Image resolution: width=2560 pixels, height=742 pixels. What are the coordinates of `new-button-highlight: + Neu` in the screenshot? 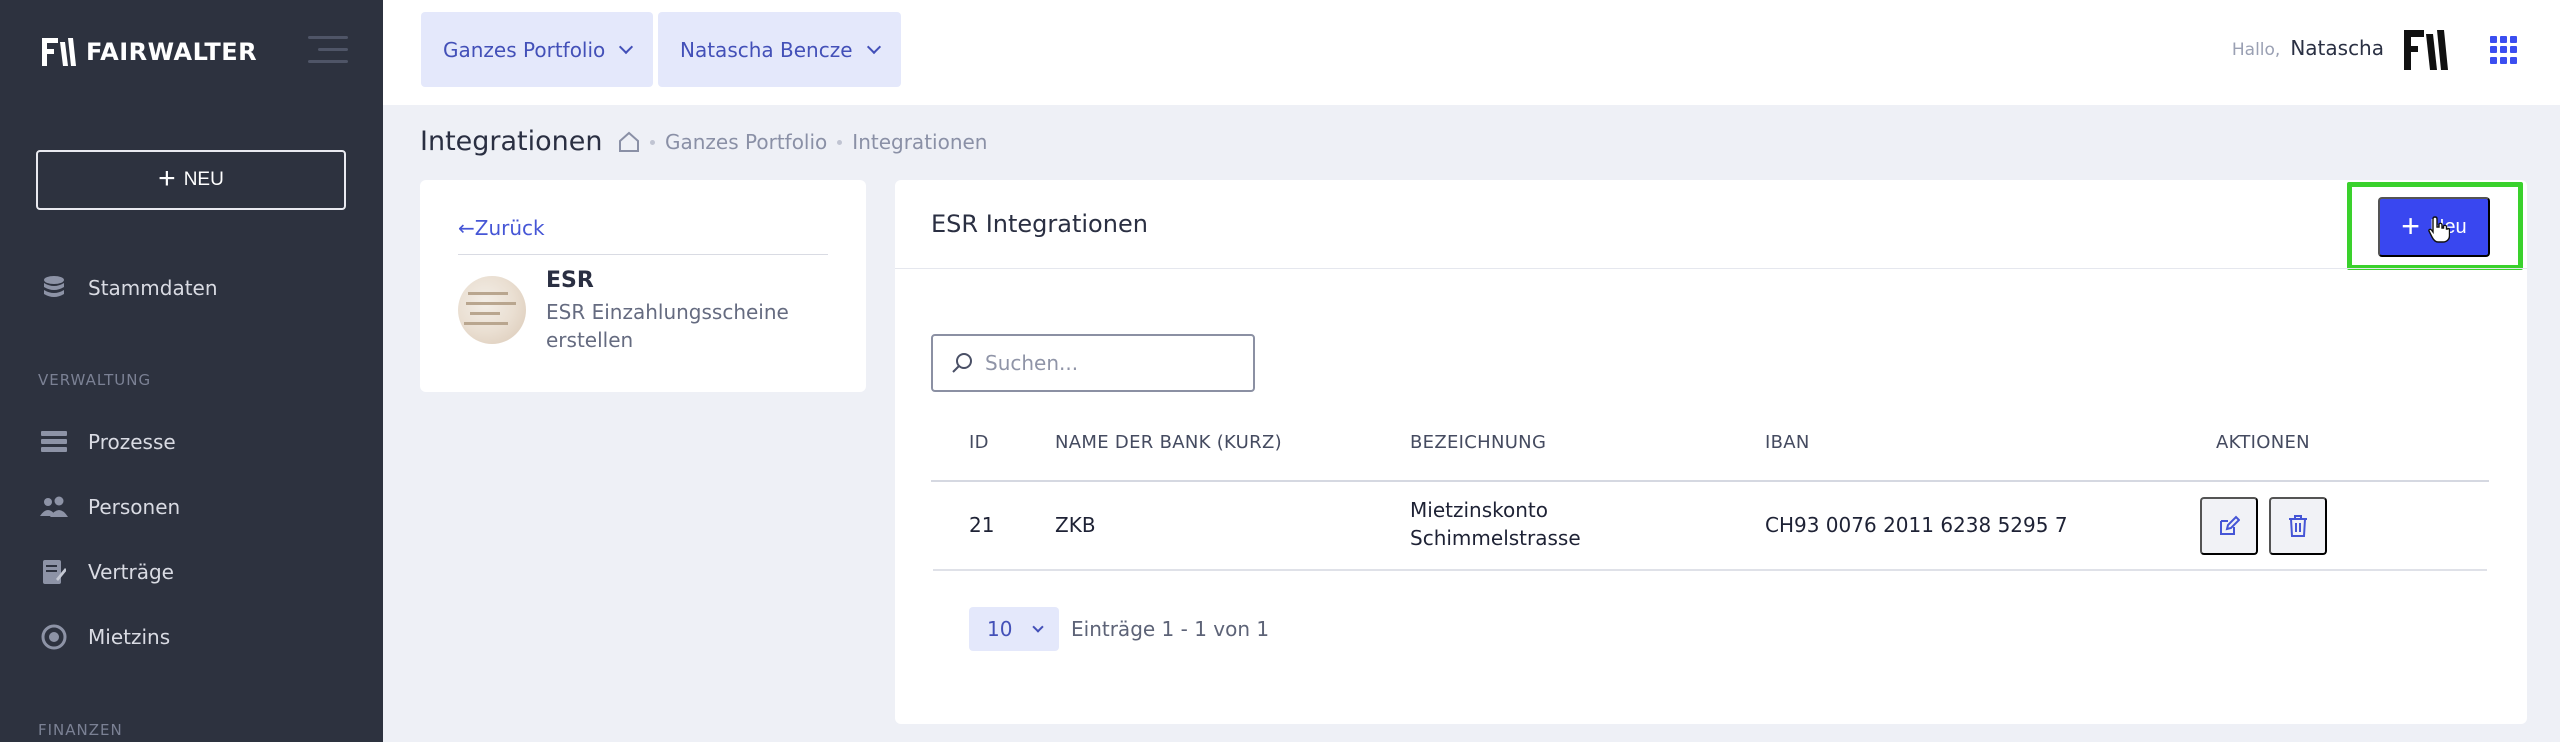 It's located at (2435, 226).